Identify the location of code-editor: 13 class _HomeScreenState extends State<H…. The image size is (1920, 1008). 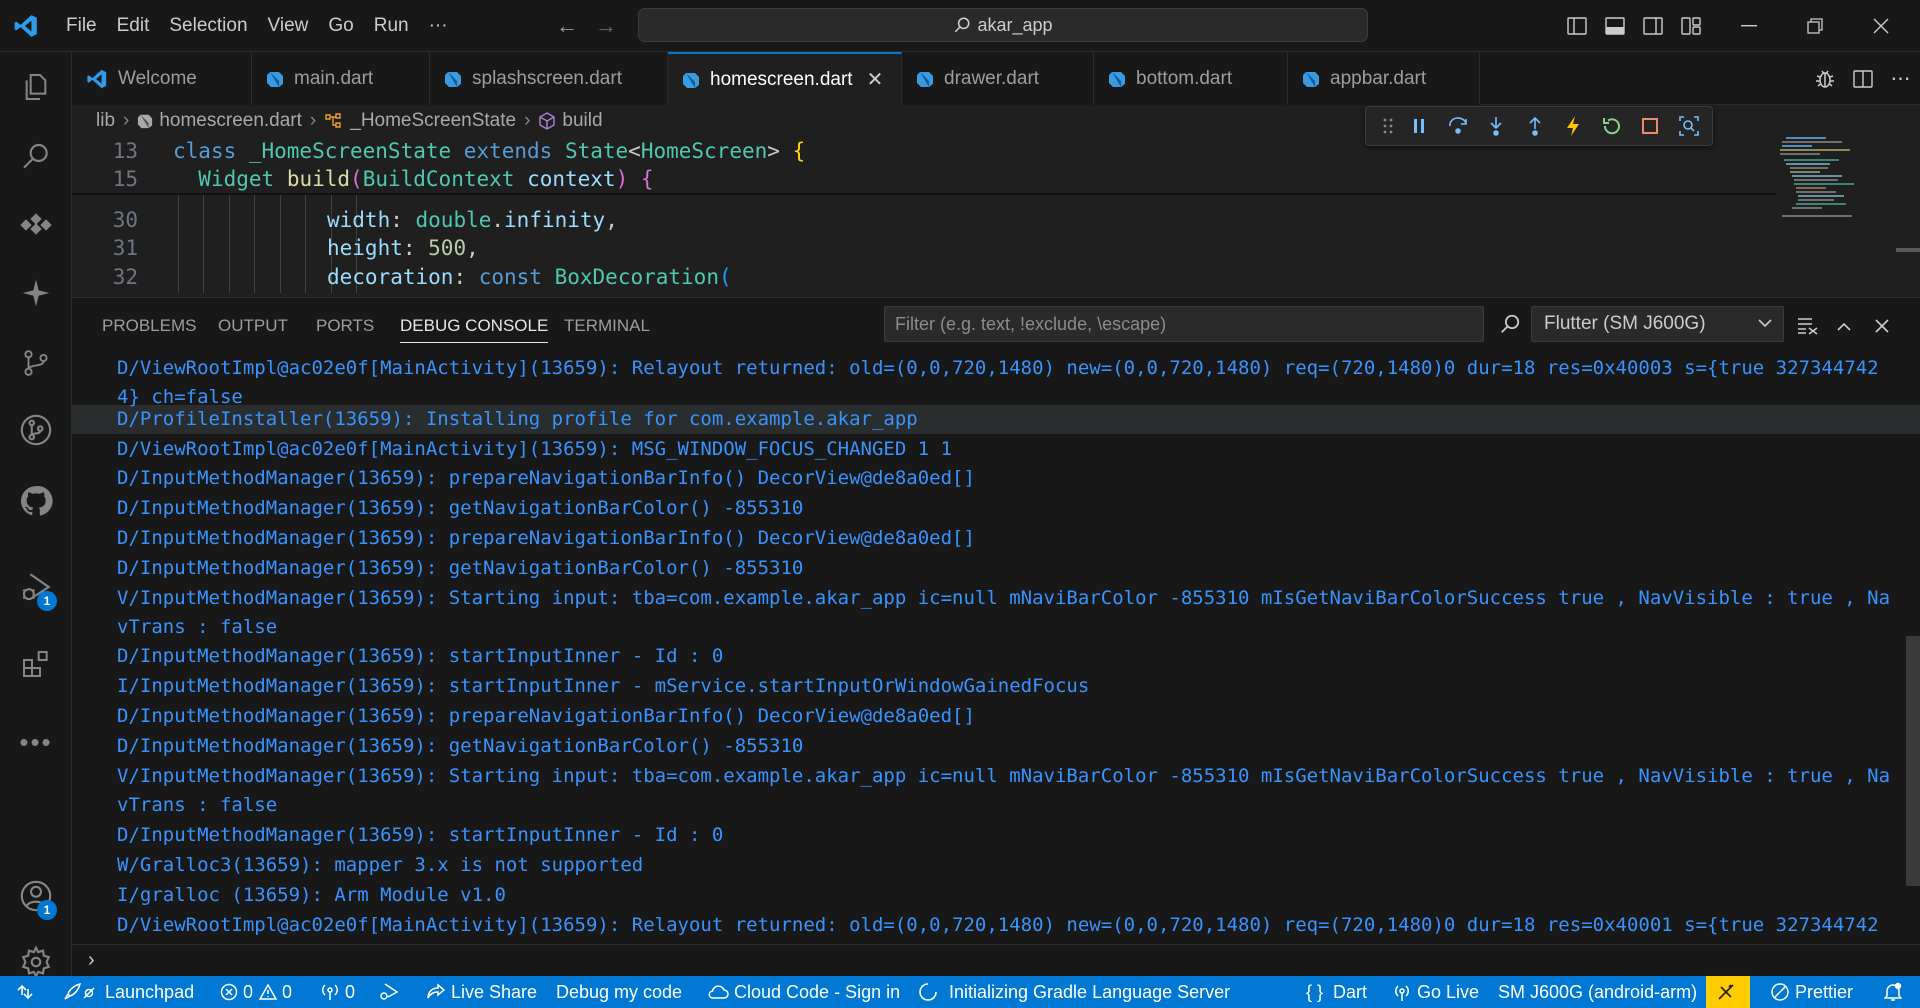
(924, 217).